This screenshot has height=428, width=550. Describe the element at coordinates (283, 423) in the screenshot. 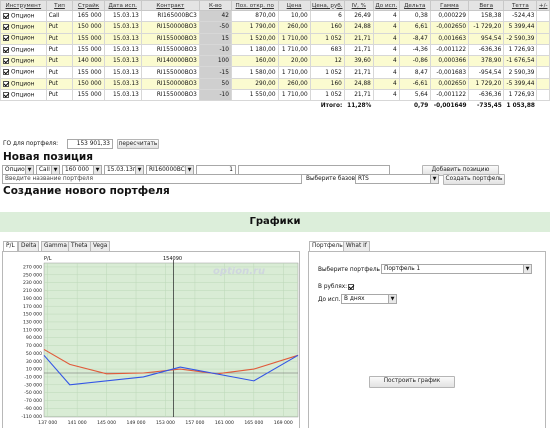

I see `x-tick-label: 169 000` at that location.